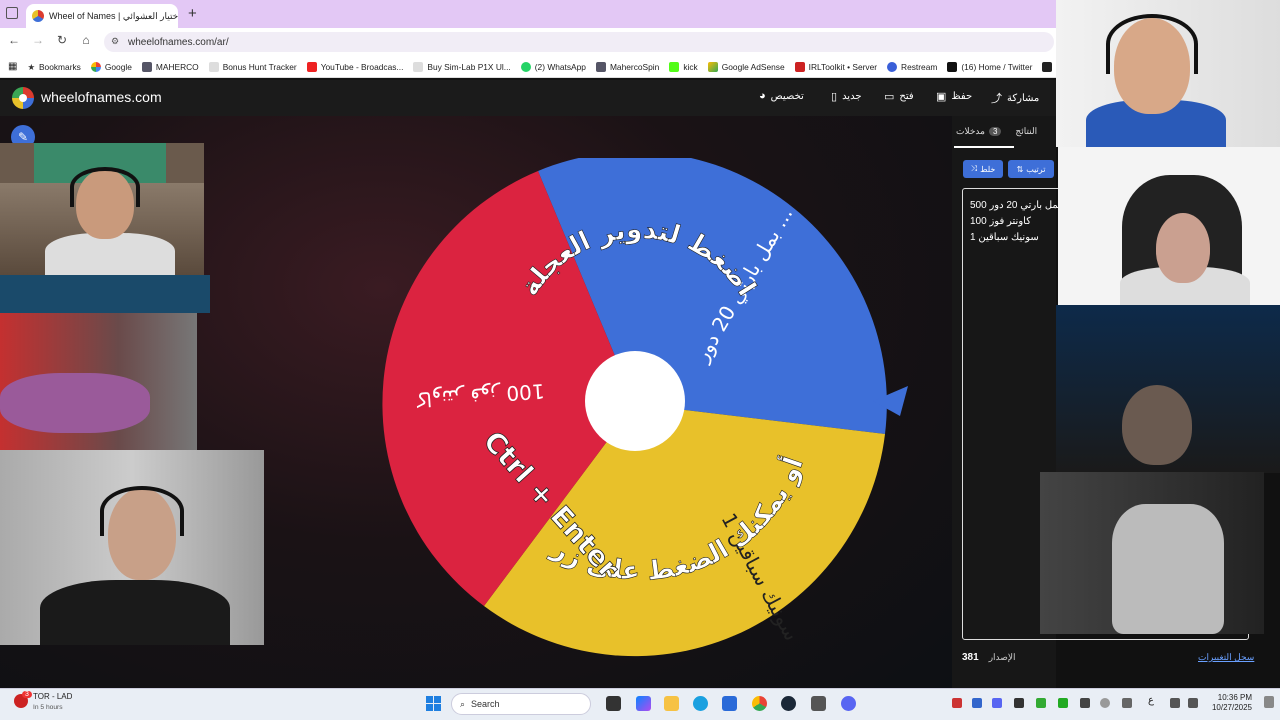  I want to click on active-tab-indicator, so click(984, 147).